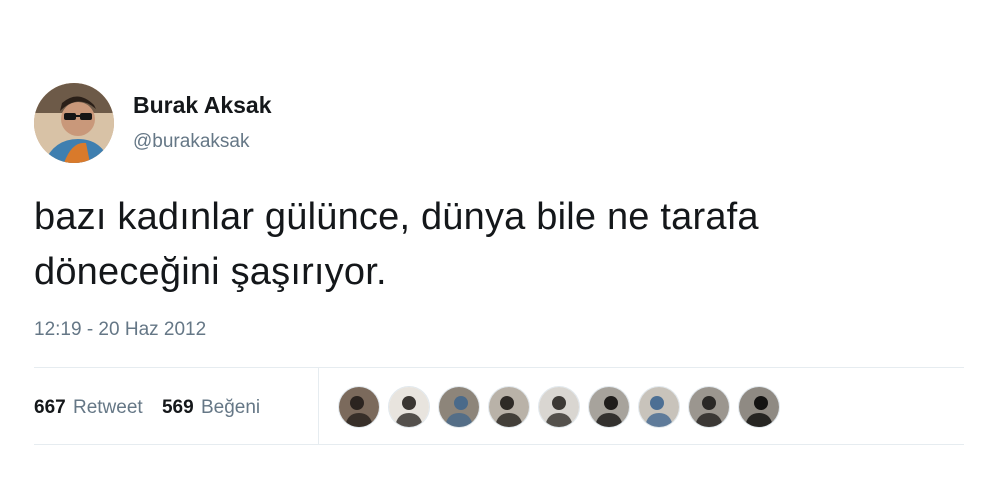 The height and width of the screenshot is (498, 996). I want to click on liker-avatars, so click(563, 407).